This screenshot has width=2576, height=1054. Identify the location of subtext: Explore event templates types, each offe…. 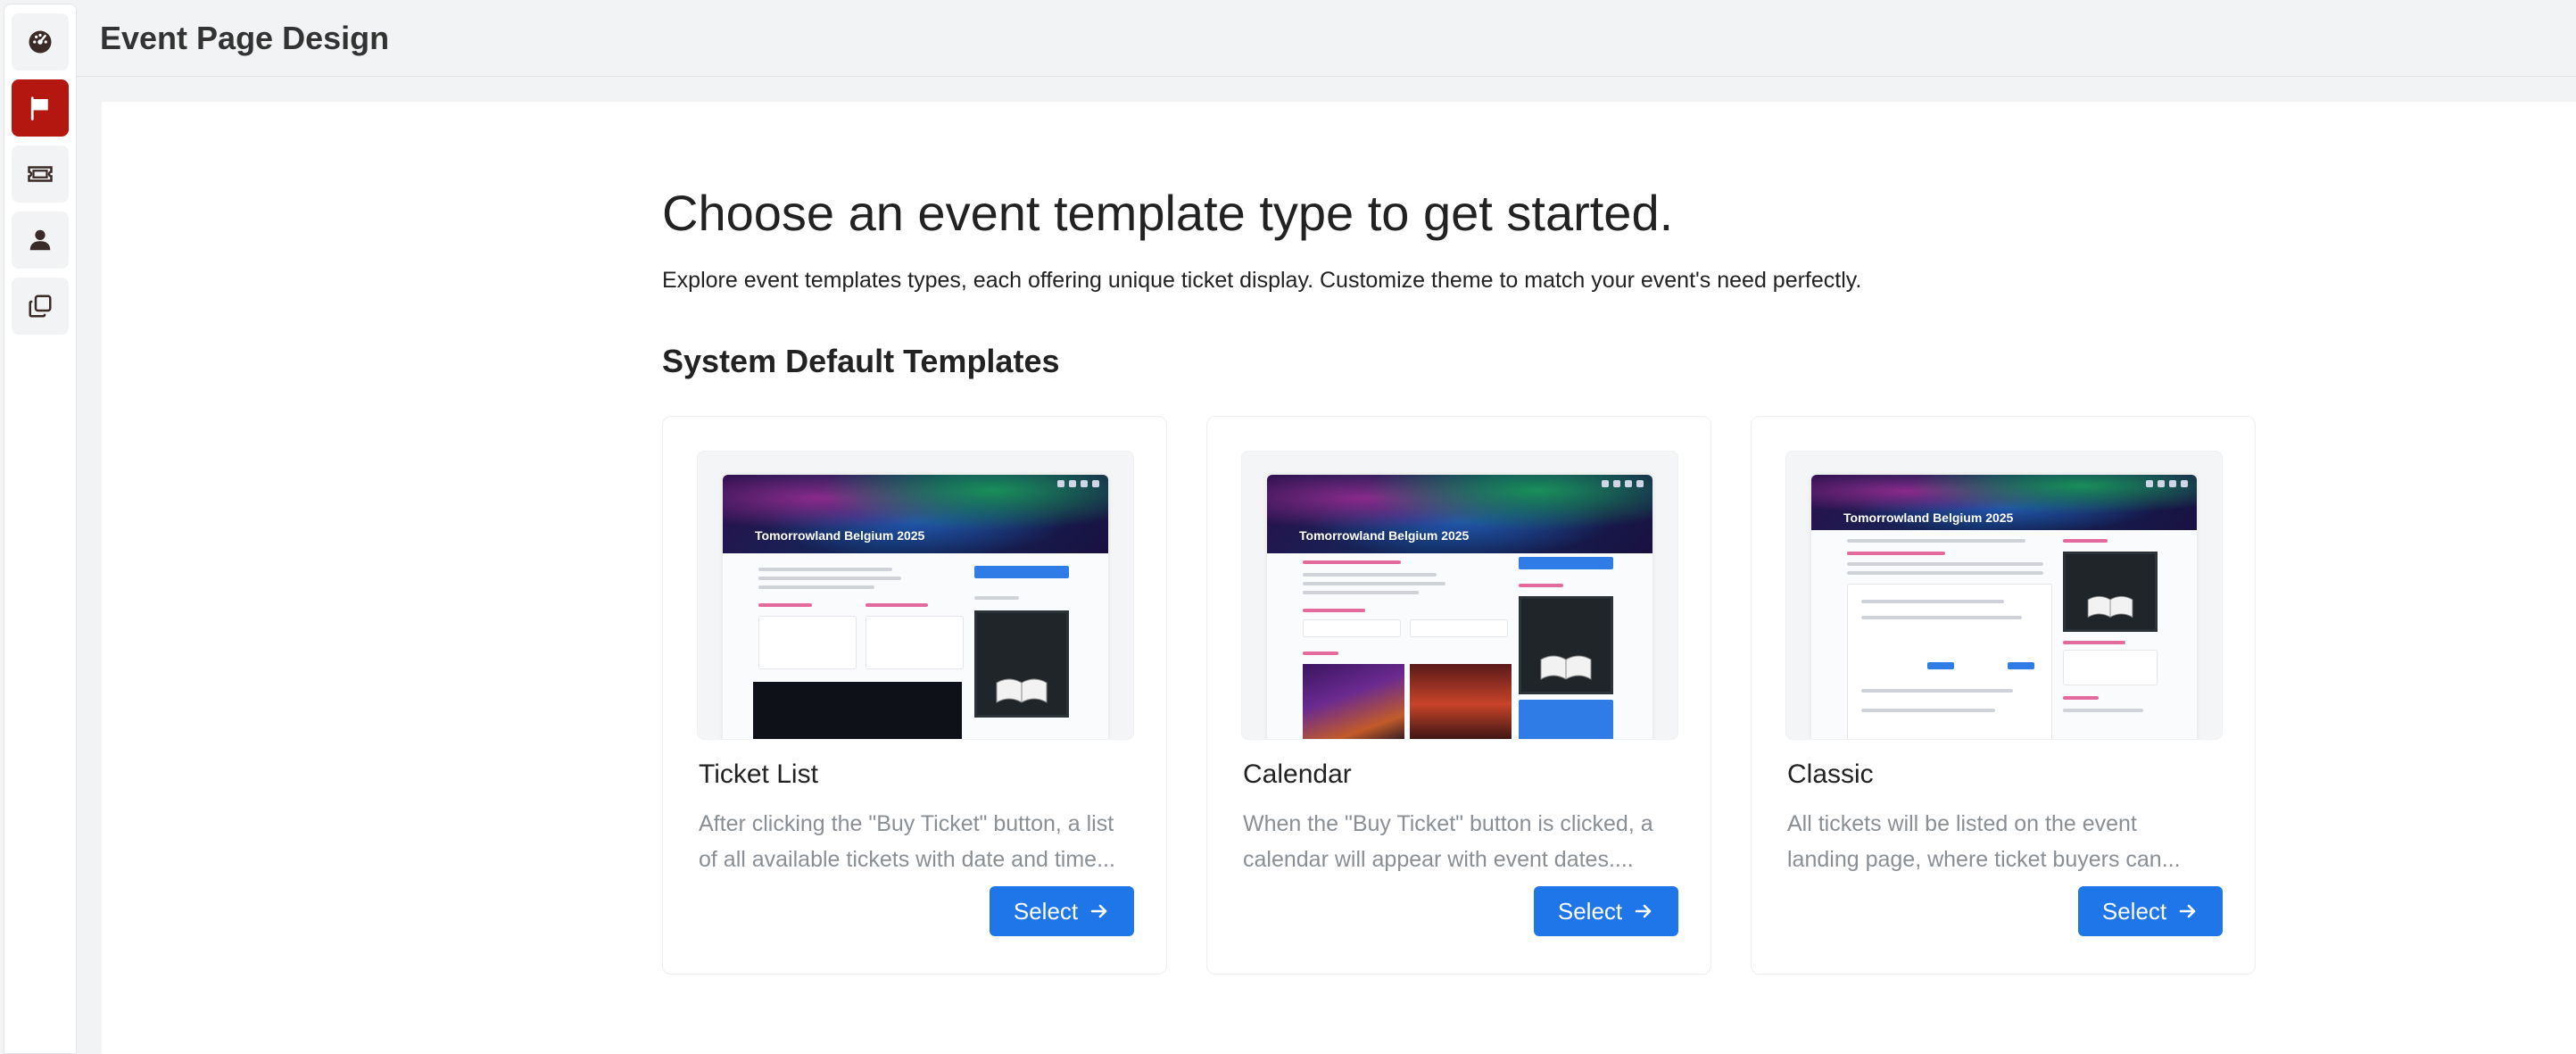
(1262, 280).